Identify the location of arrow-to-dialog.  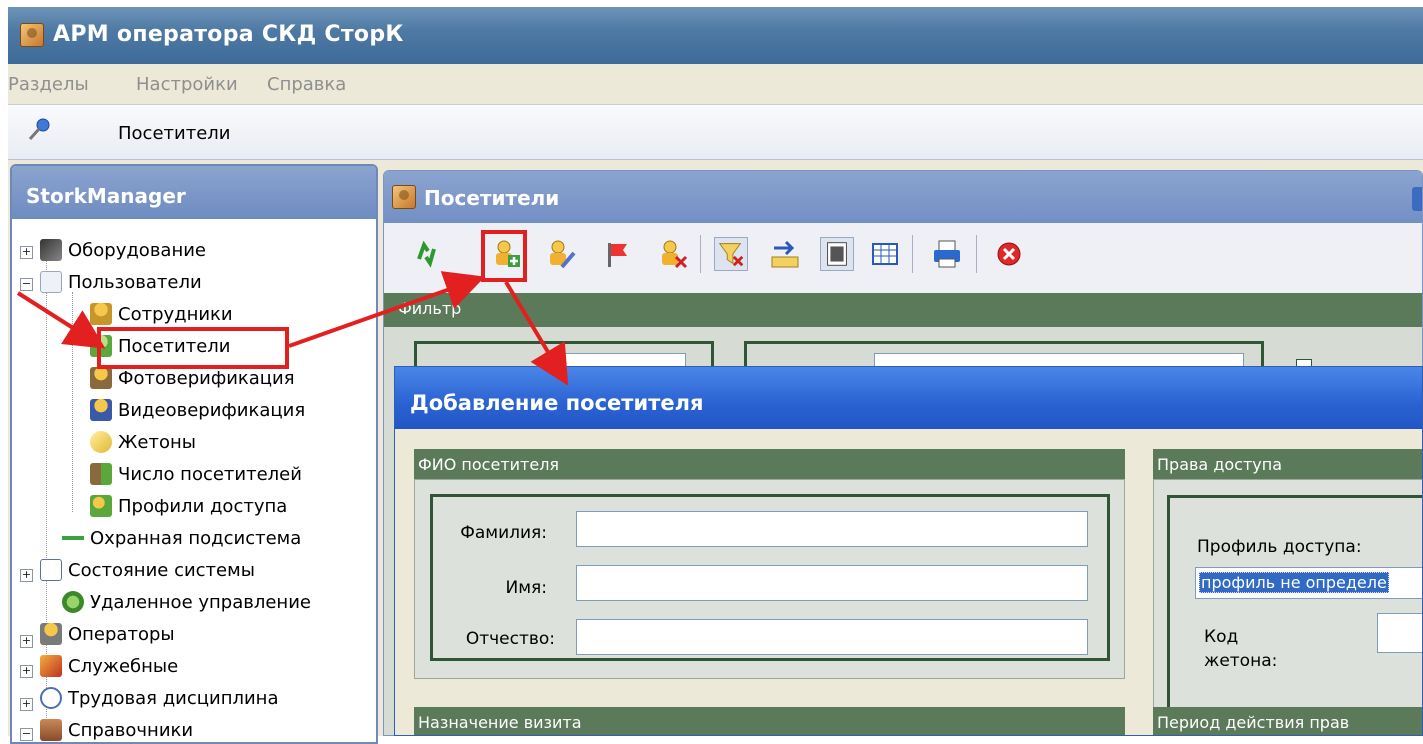
(536, 333).